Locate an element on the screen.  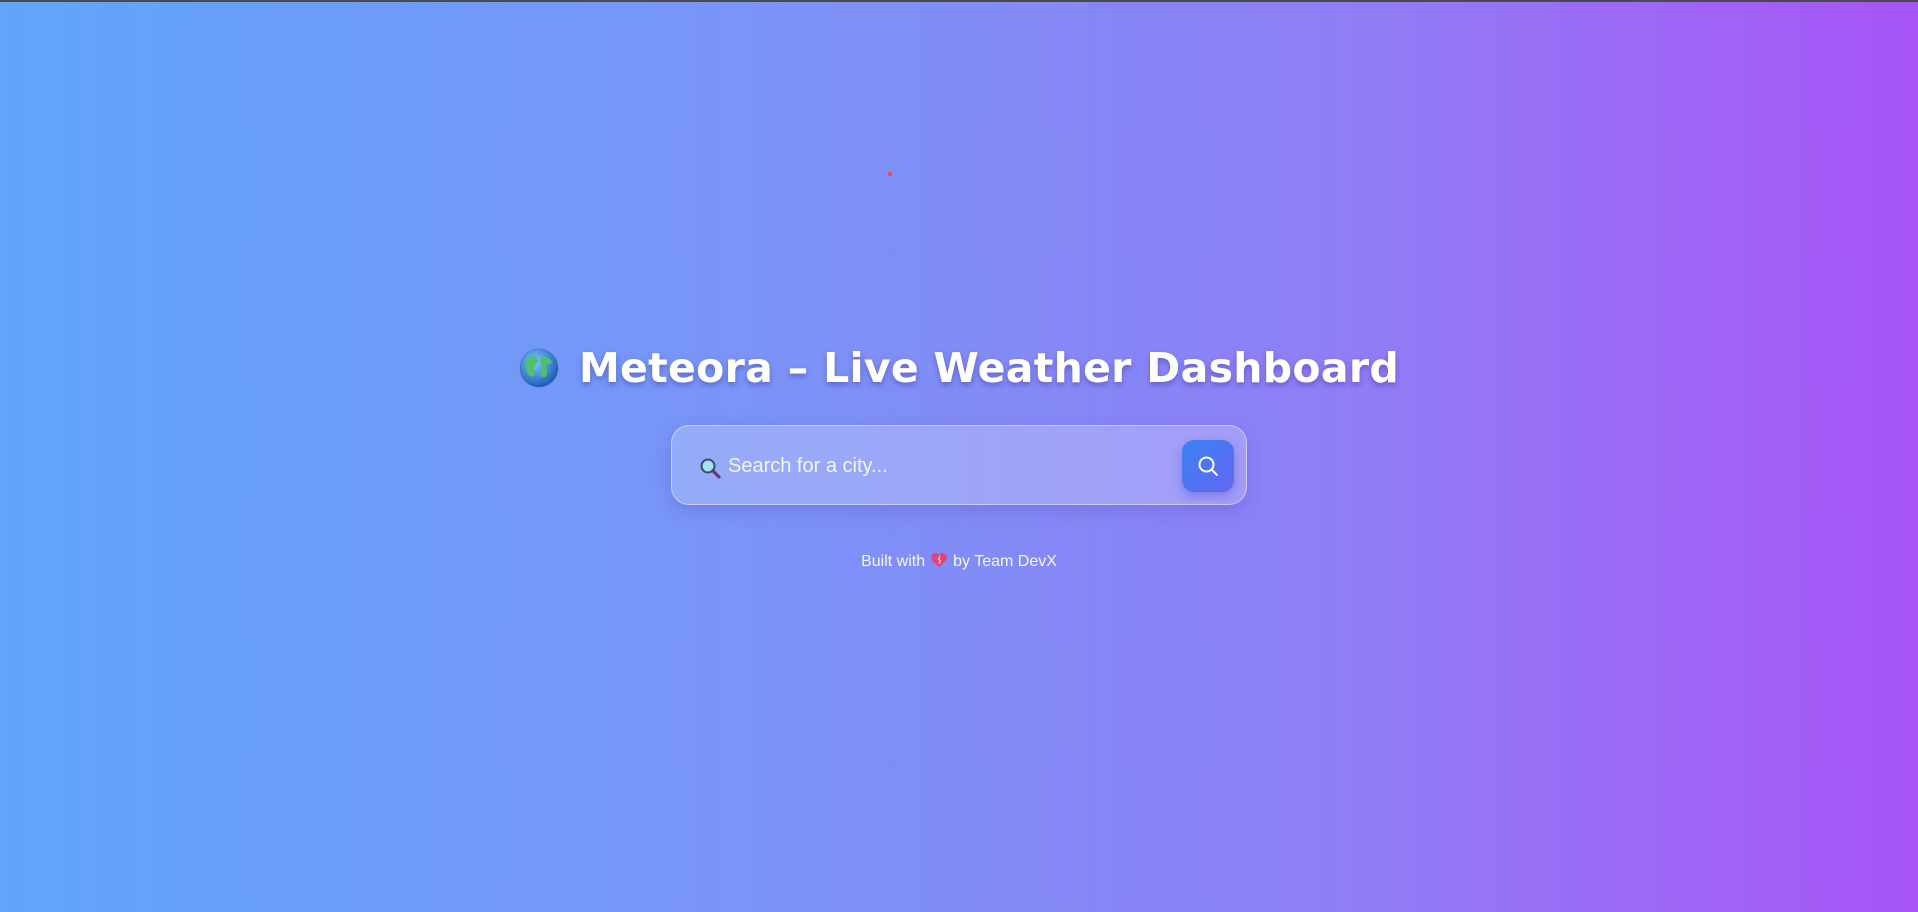
magnifier-icon is located at coordinates (710, 468).